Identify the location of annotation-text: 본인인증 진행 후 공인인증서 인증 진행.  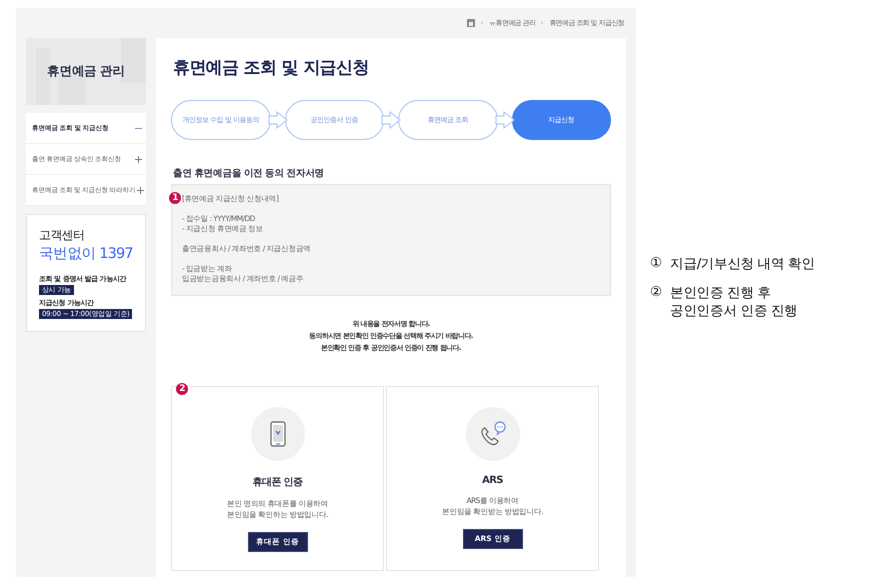
(734, 302).